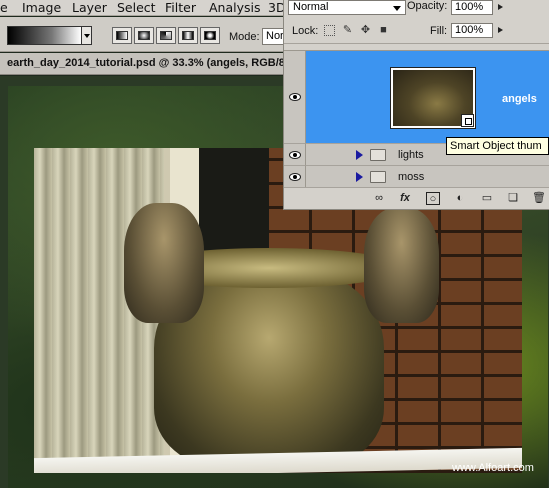 The image size is (549, 488). Describe the element at coordinates (122, 35) in the screenshot. I see `linear-gradient-button` at that location.